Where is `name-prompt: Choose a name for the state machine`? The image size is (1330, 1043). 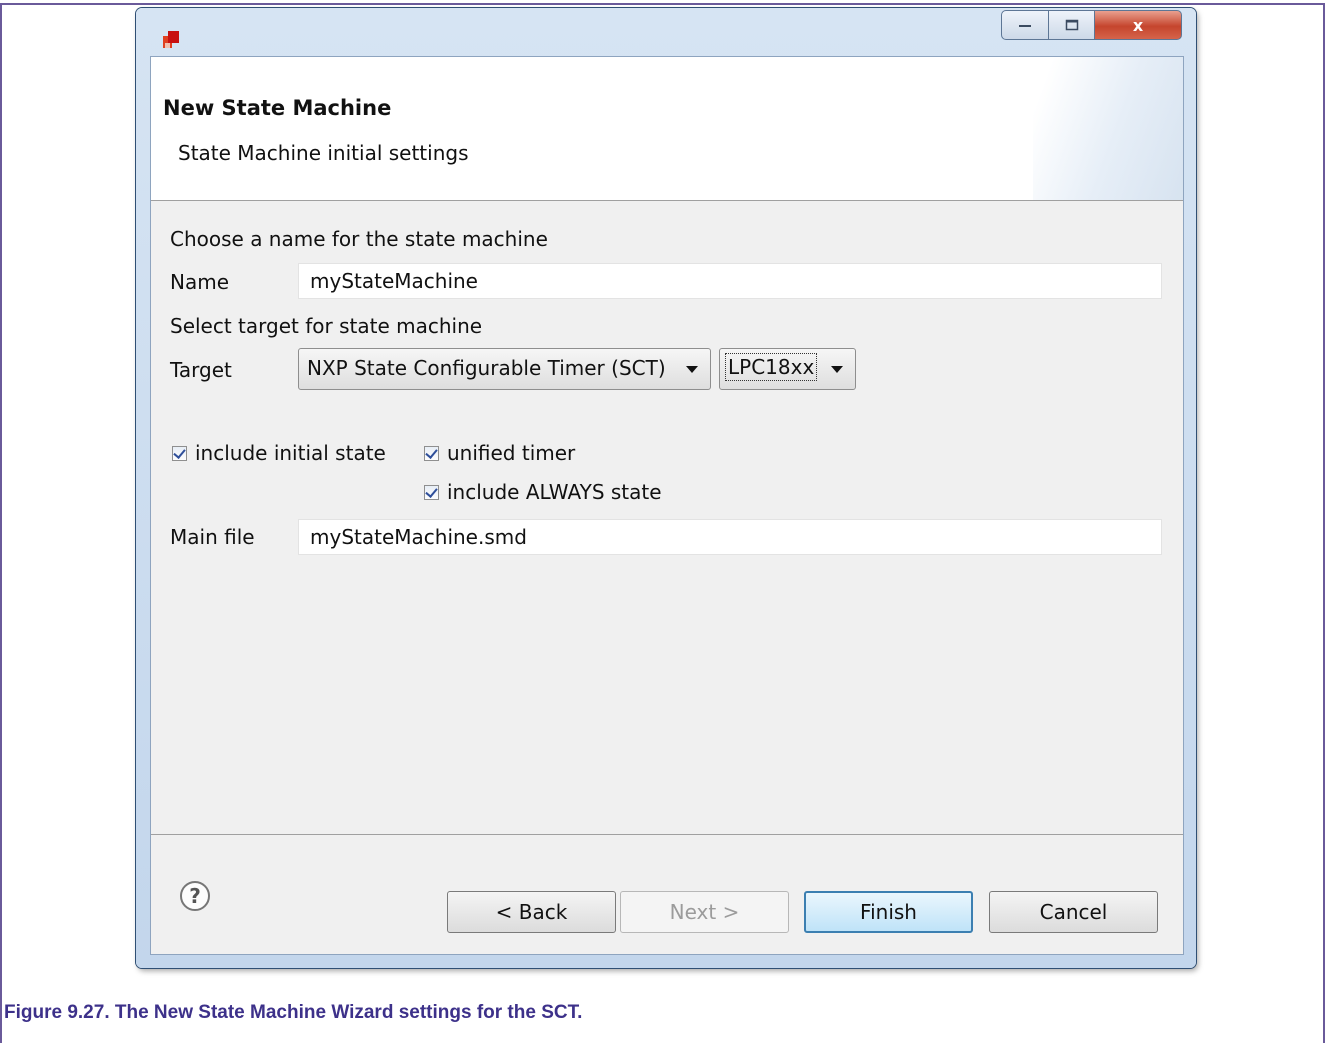
name-prompt: Choose a name for the state machine is located at coordinates (359, 239).